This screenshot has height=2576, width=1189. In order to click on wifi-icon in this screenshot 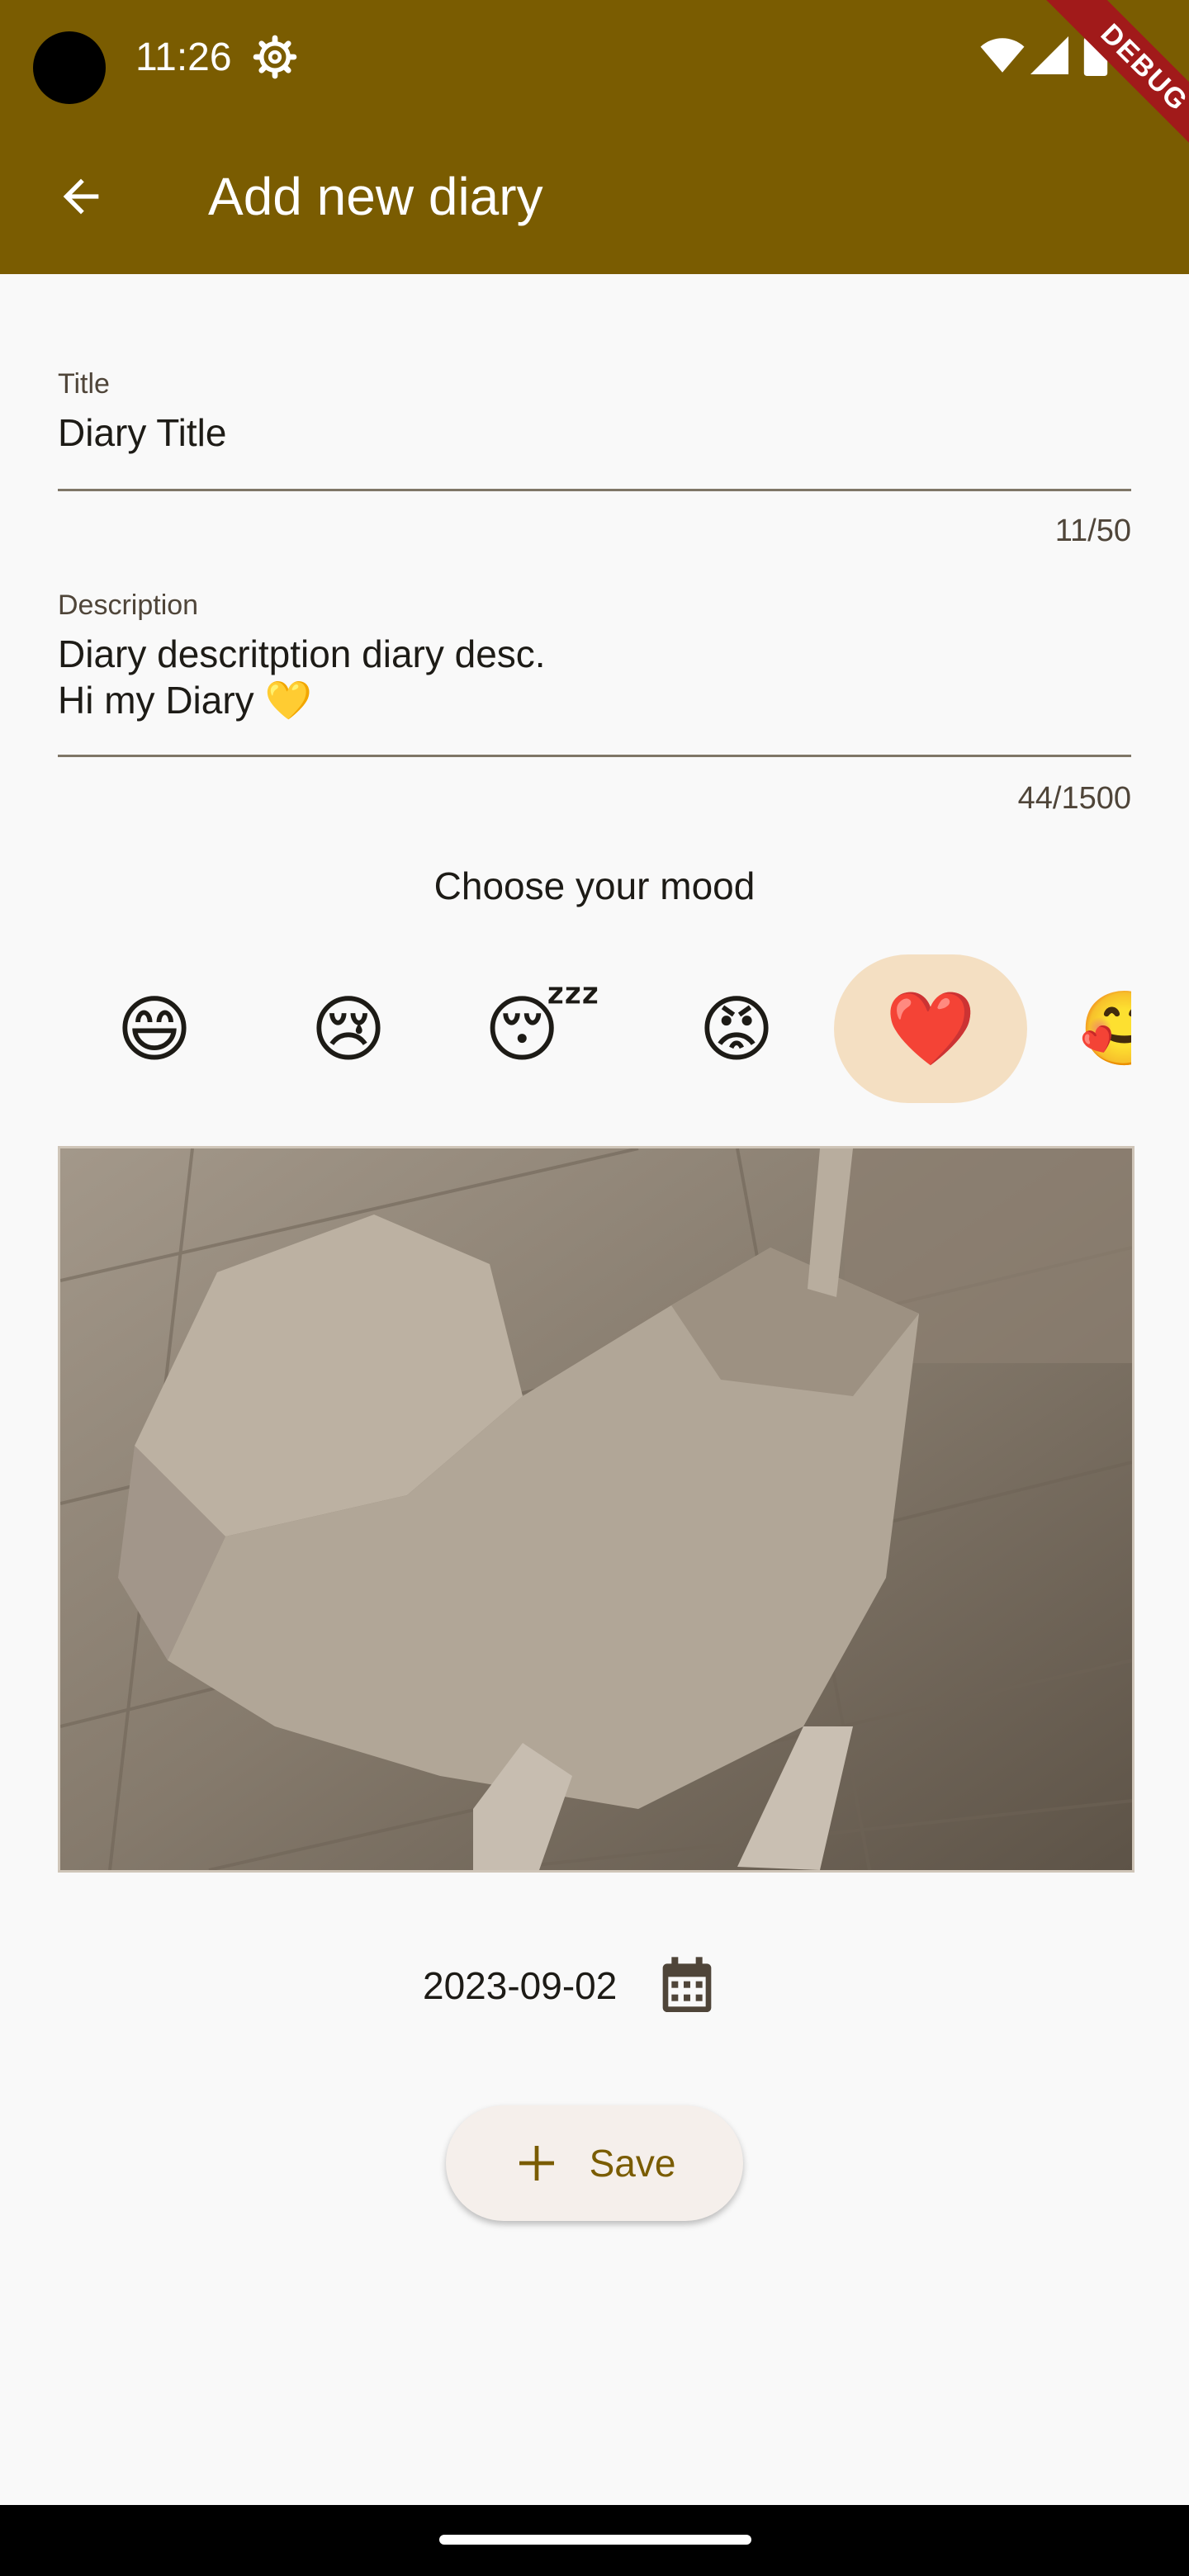, I will do `click(1002, 55)`.